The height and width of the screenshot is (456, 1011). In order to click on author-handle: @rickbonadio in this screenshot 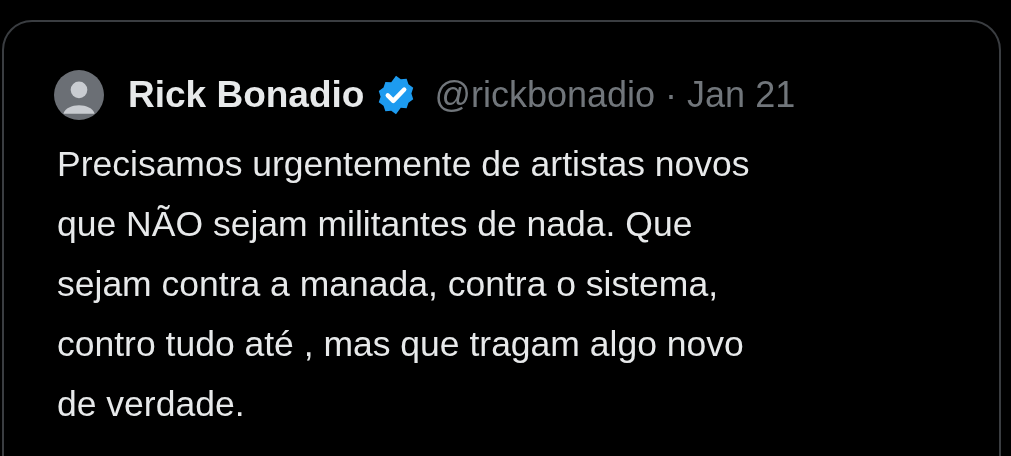, I will do `click(545, 95)`.